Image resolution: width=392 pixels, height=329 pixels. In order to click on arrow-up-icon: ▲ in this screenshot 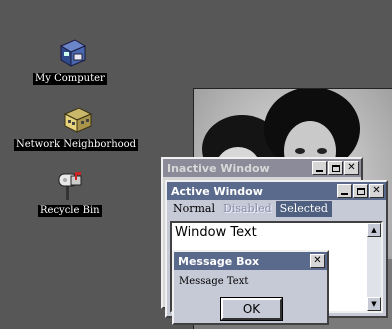, I will do `click(374, 229)`.